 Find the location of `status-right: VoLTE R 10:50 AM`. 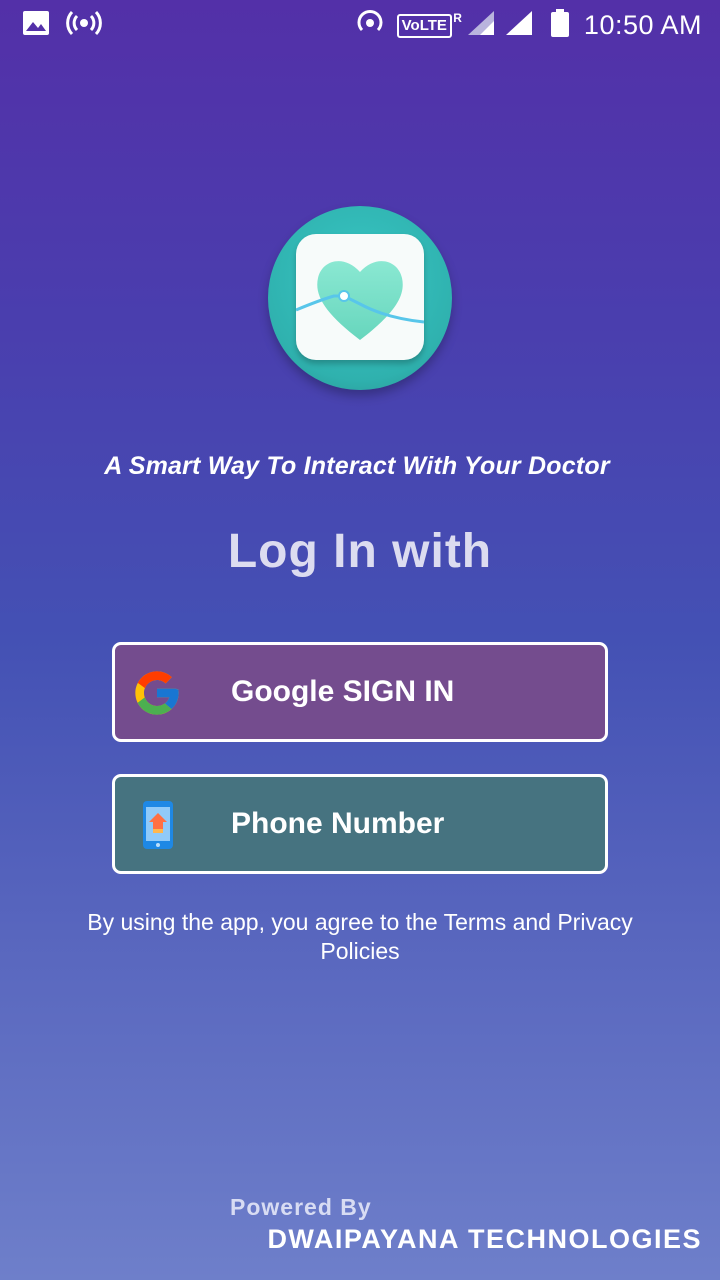

status-right: VoLTE R 10:50 AM is located at coordinates (528, 25).